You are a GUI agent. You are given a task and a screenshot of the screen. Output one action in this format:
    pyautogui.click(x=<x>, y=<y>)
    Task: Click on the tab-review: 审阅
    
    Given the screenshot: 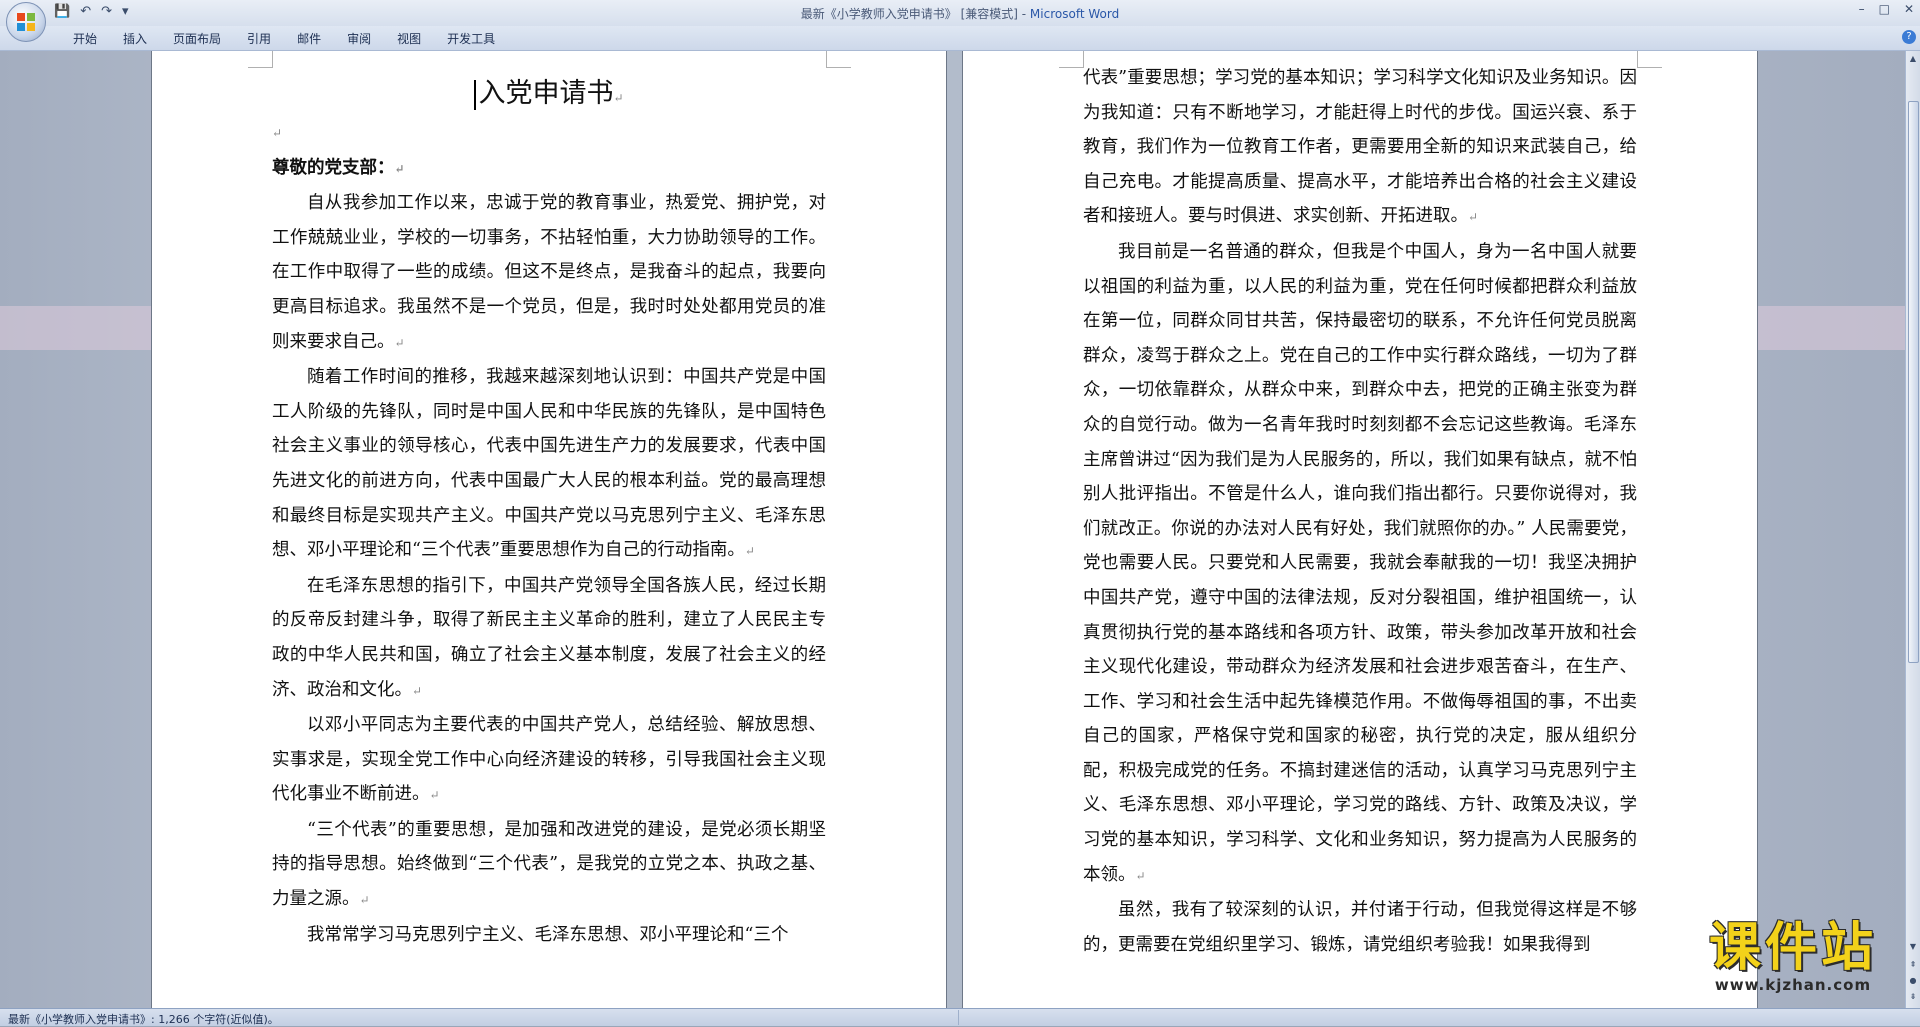 What is the action you would take?
    pyautogui.click(x=359, y=38)
    